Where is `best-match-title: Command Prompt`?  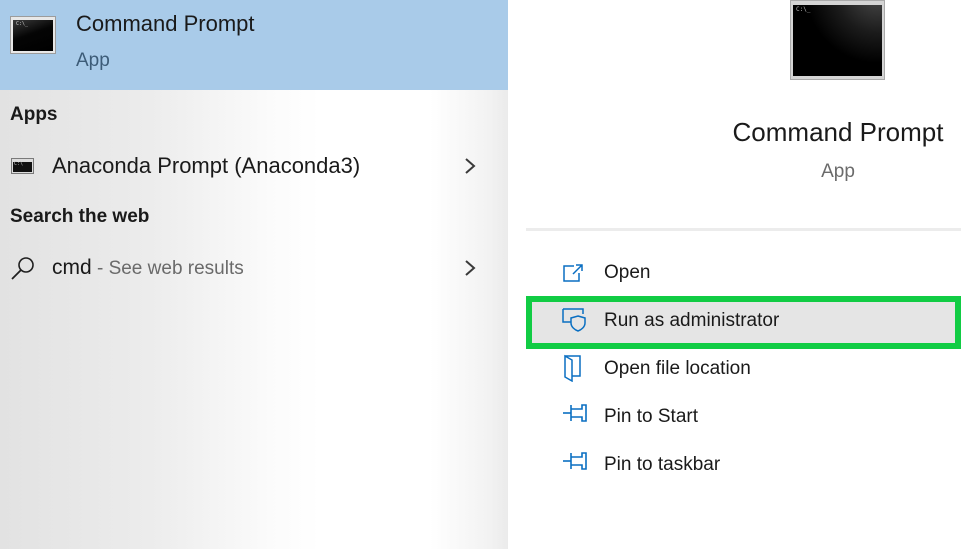
best-match-title: Command Prompt is located at coordinates (165, 23).